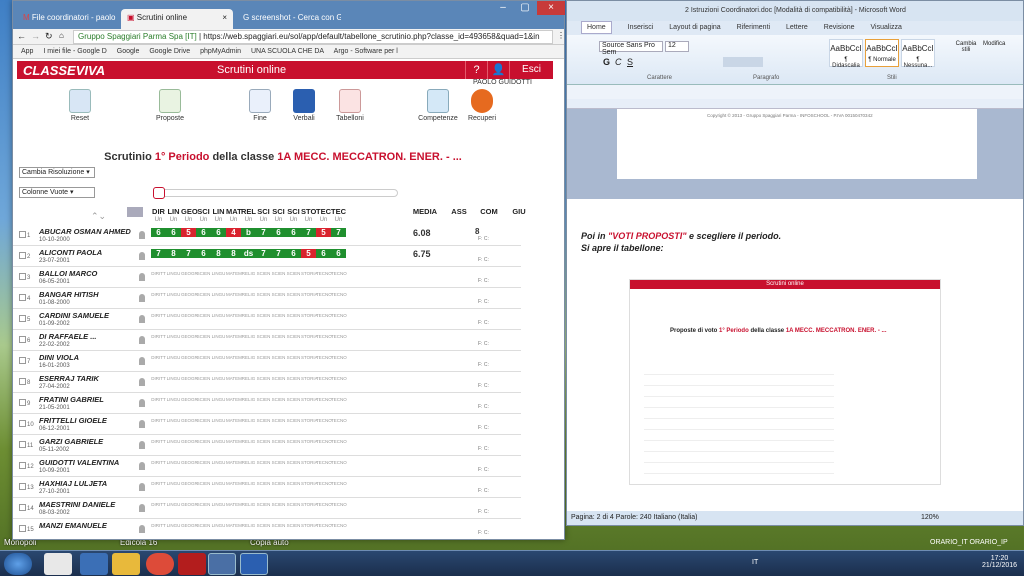 The width and height of the screenshot is (1024, 576). I want to click on paragraph-tools, so click(743, 62).